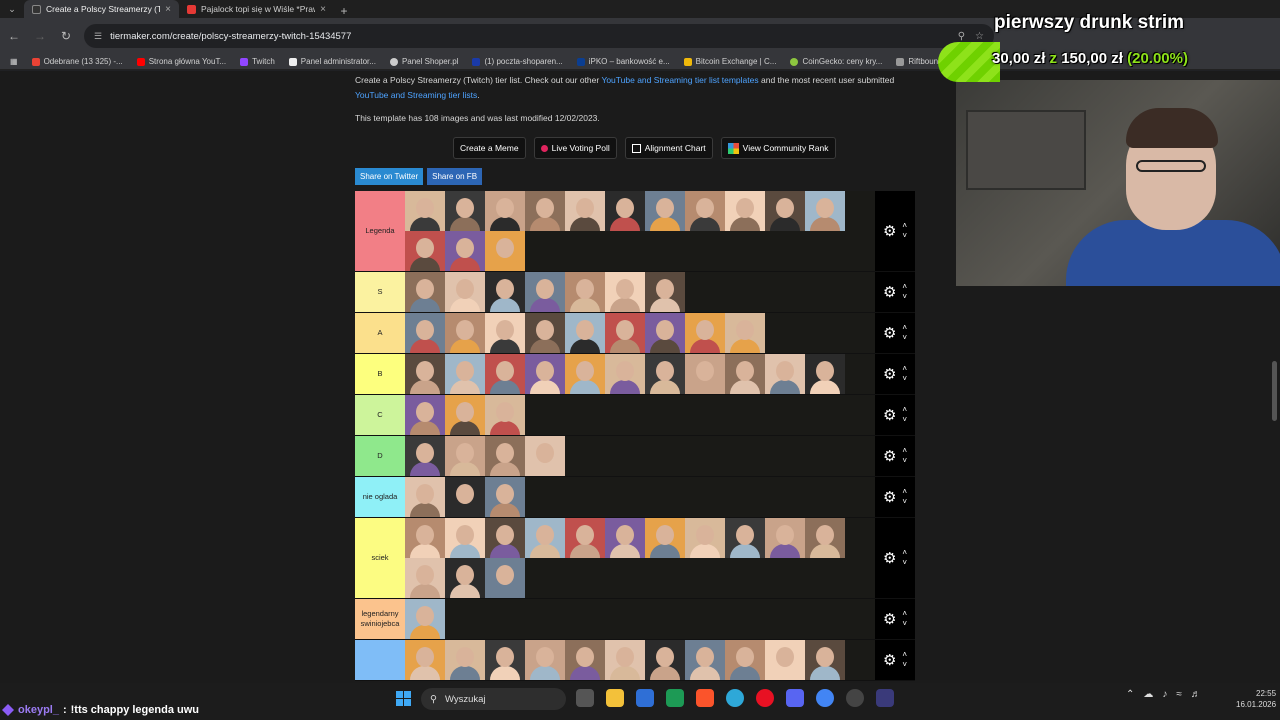 Image resolution: width=1280 pixels, height=720 pixels. I want to click on volume-icon: ♬, so click(1196, 694).